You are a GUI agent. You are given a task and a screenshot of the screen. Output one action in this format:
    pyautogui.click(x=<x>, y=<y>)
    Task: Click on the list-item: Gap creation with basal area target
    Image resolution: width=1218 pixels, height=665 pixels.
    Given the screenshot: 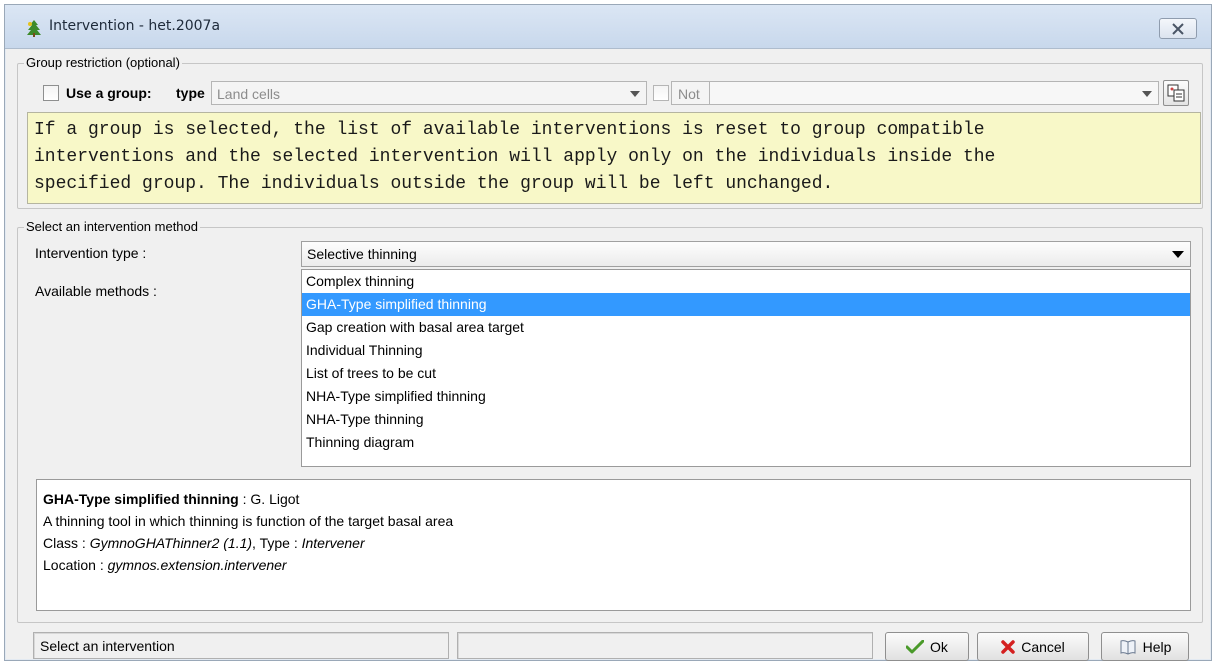 What is the action you would take?
    pyautogui.click(x=746, y=327)
    